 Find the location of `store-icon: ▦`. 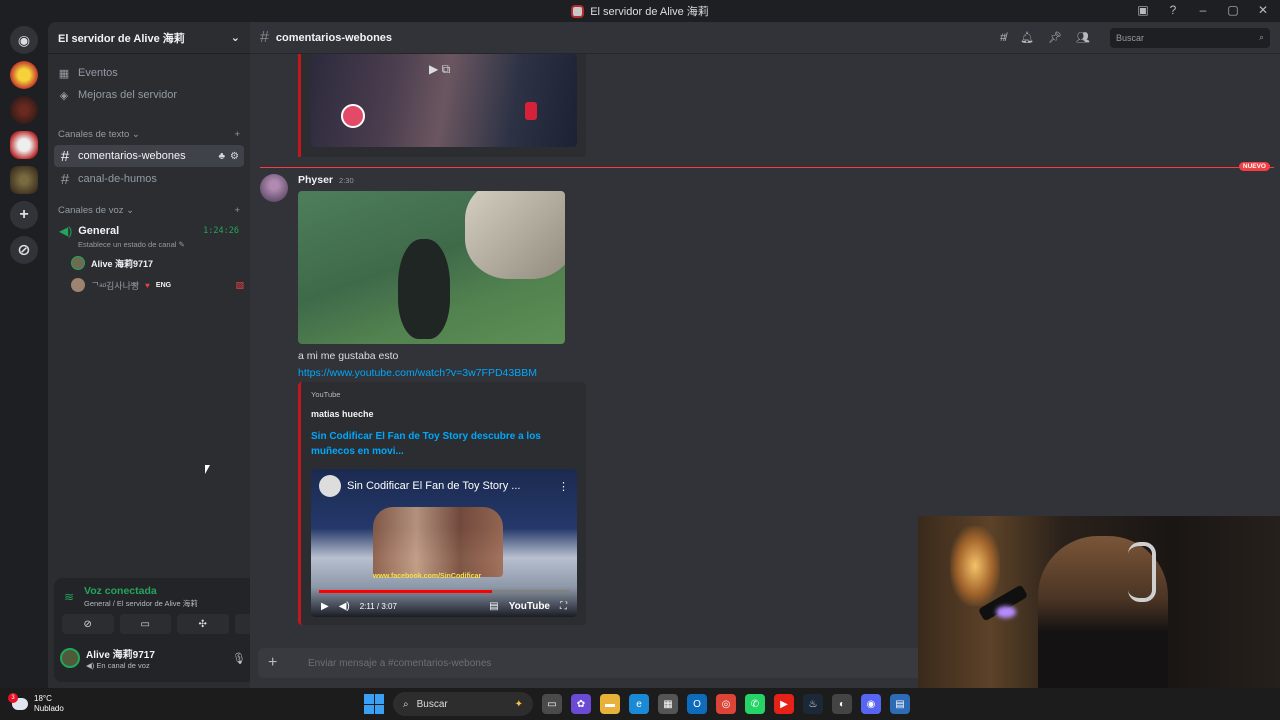

store-icon: ▦ is located at coordinates (668, 704).